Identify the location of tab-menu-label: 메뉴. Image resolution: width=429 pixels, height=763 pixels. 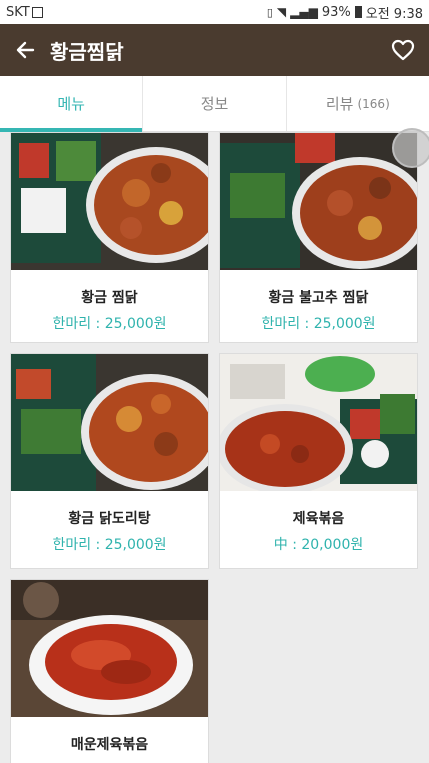
(71, 104).